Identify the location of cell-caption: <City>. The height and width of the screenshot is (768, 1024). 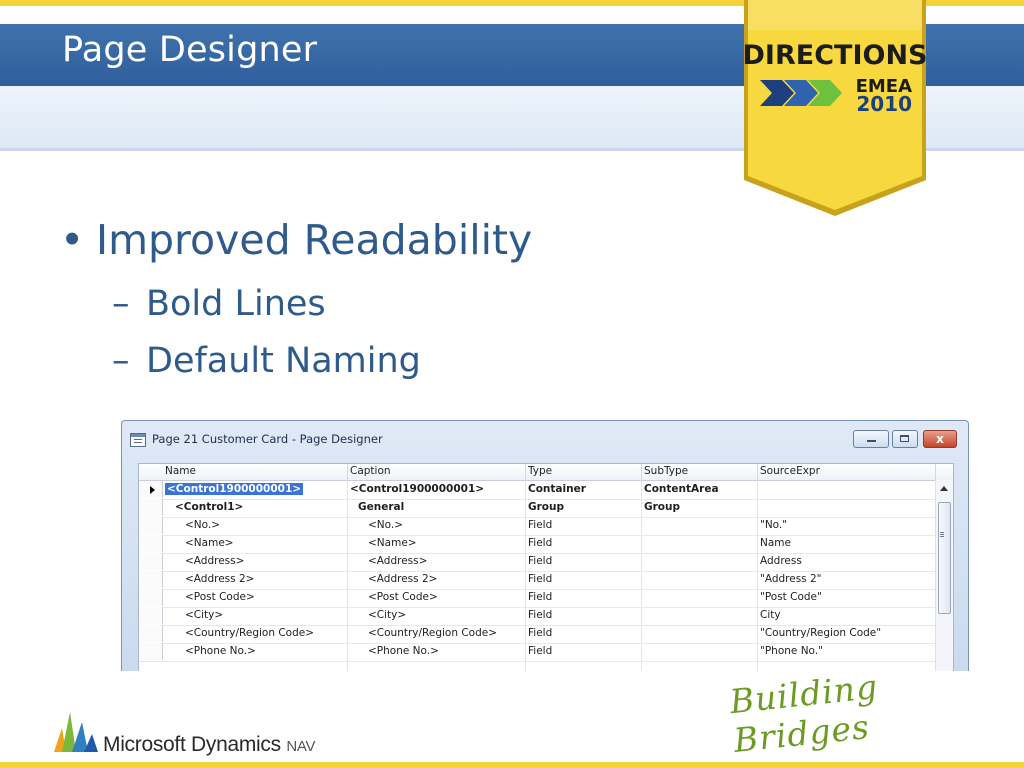
(387, 615).